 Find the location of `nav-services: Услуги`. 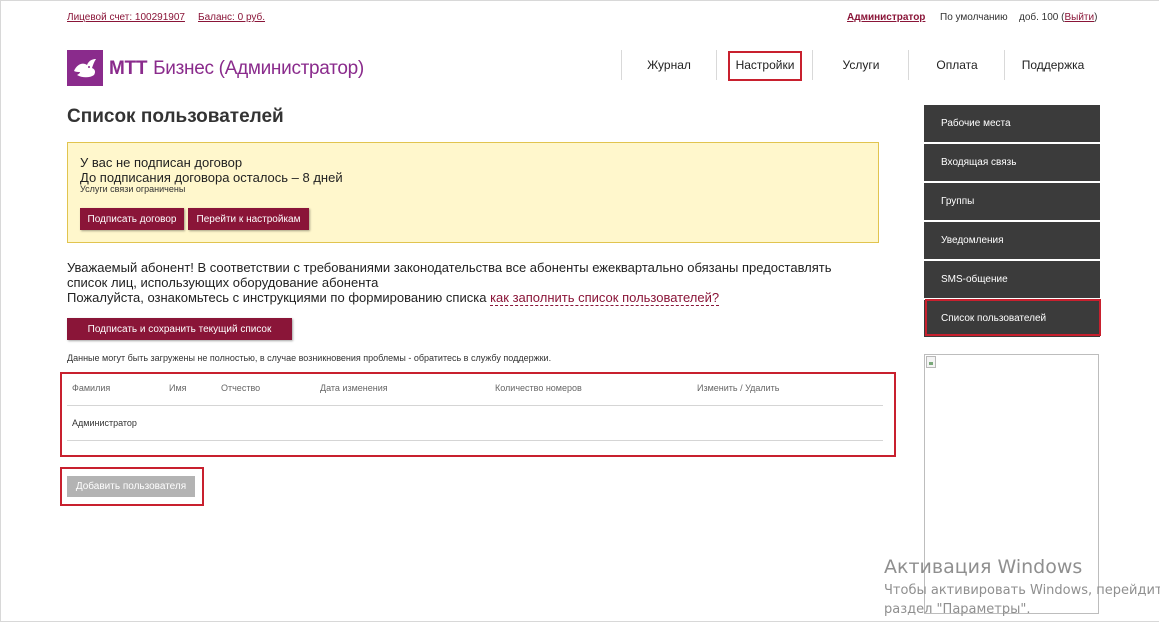

nav-services: Услуги is located at coordinates (860, 65).